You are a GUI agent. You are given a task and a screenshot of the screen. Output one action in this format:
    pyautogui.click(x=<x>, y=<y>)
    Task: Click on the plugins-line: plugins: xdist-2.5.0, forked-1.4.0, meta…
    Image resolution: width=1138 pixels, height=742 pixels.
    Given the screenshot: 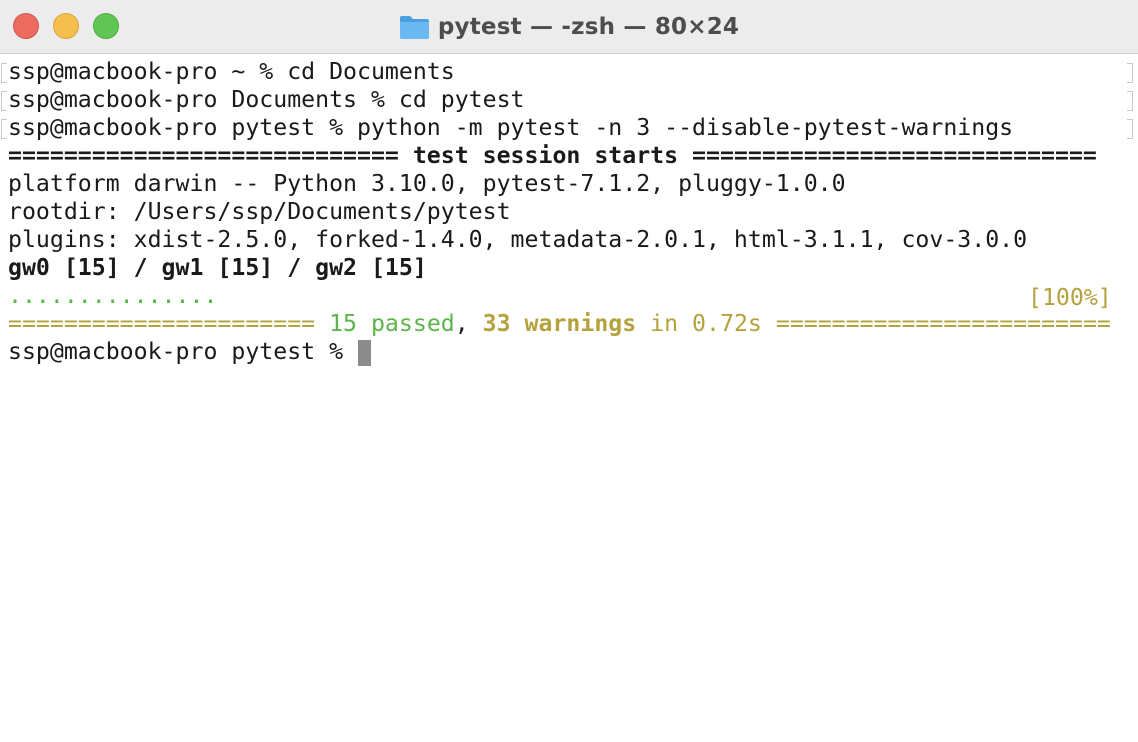 What is the action you would take?
    pyautogui.click(x=518, y=239)
    